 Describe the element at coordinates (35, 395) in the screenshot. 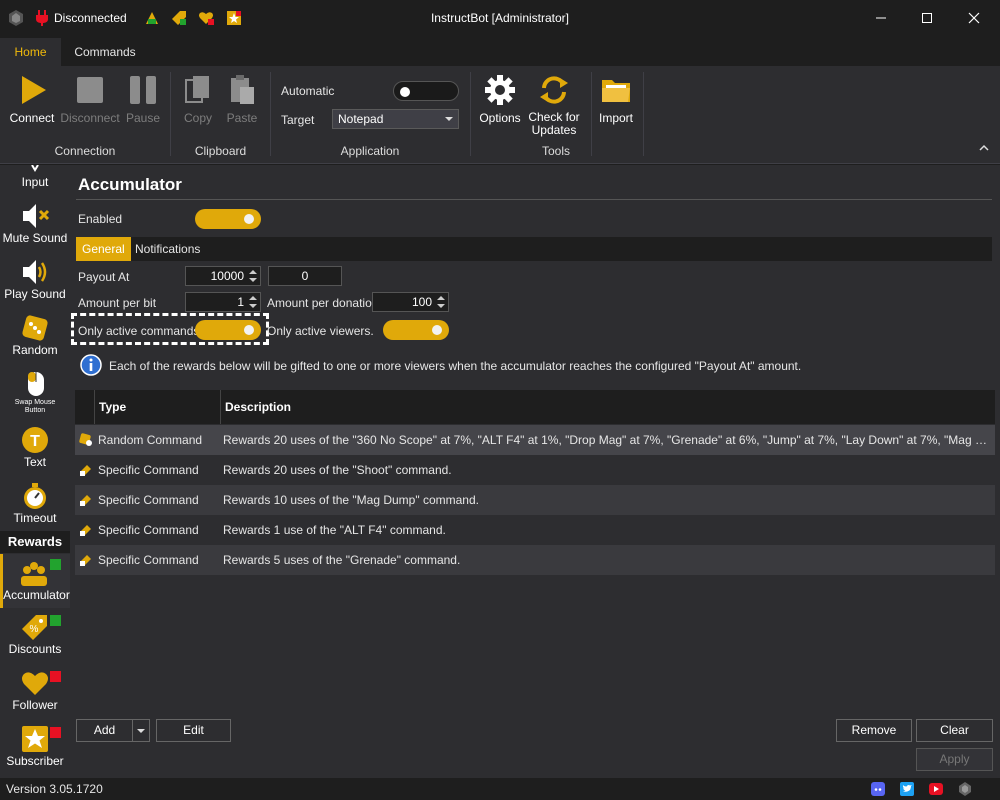

I see `sidebar-item-swap-mouse-button: Swap Mouse Button` at that location.